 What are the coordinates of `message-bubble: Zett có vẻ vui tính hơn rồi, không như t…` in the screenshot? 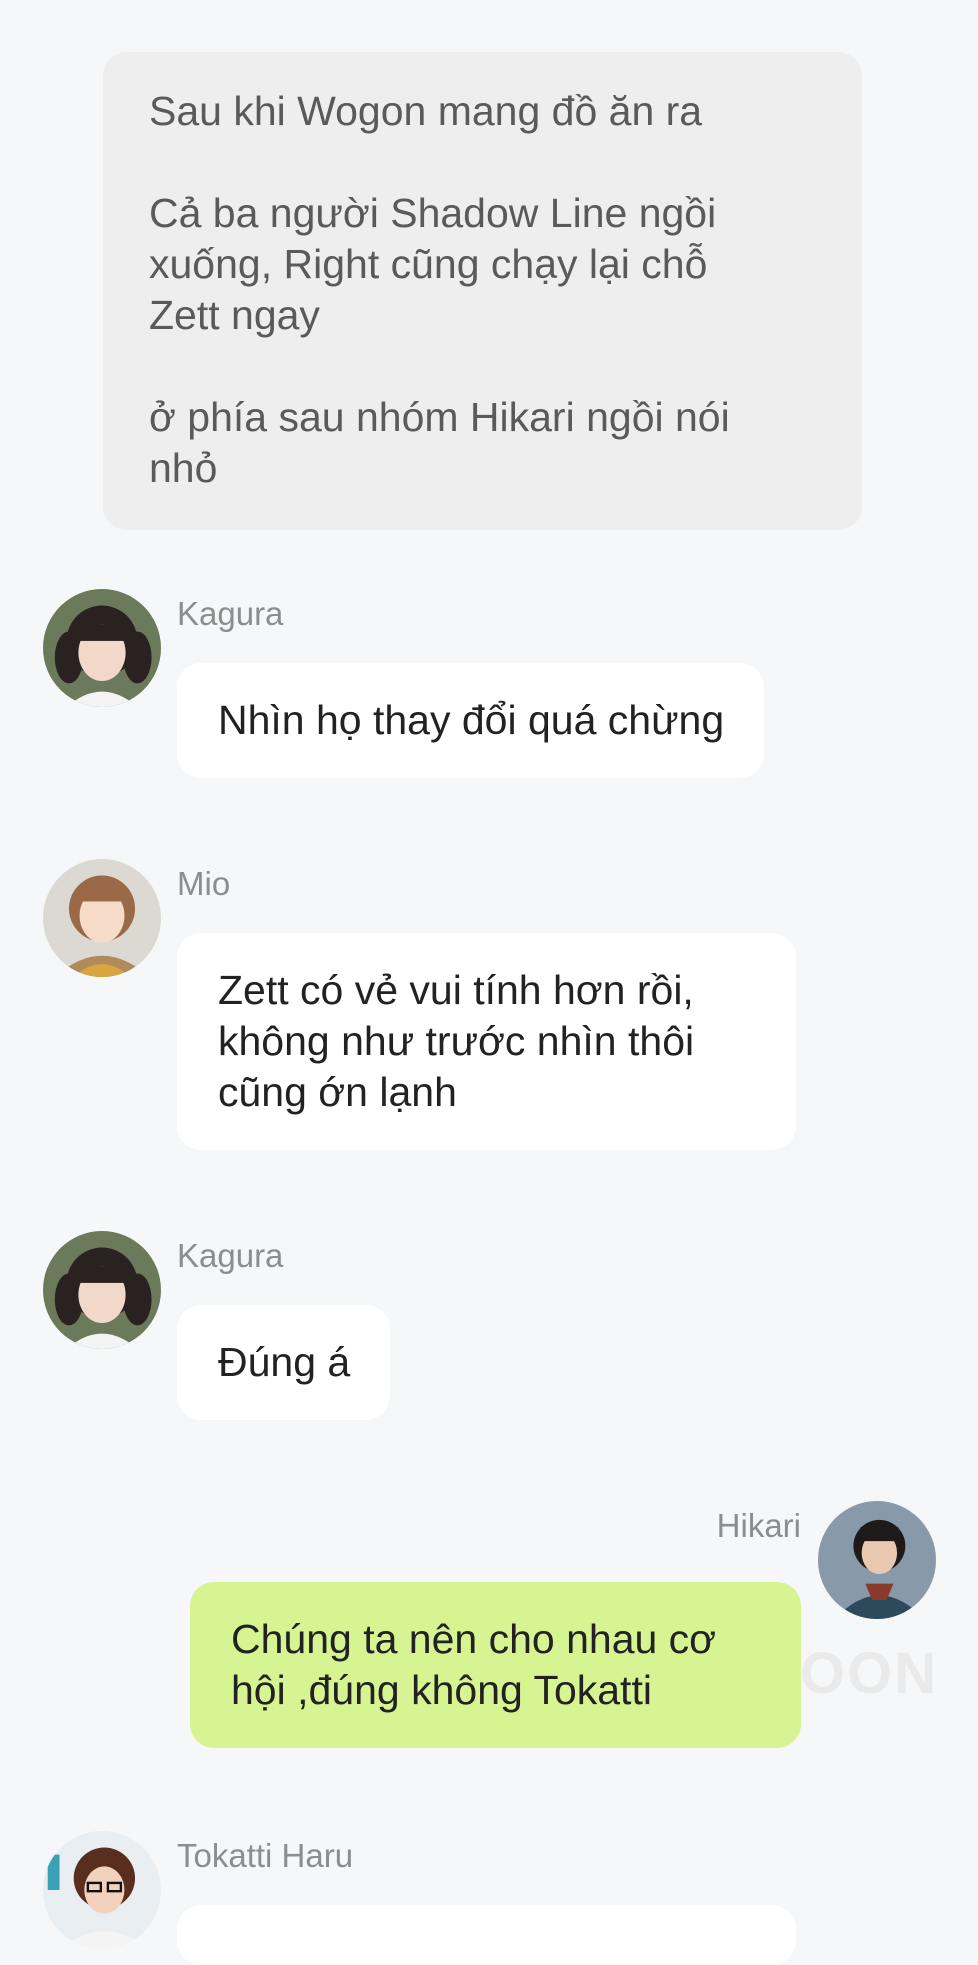 It's located at (486, 1041).